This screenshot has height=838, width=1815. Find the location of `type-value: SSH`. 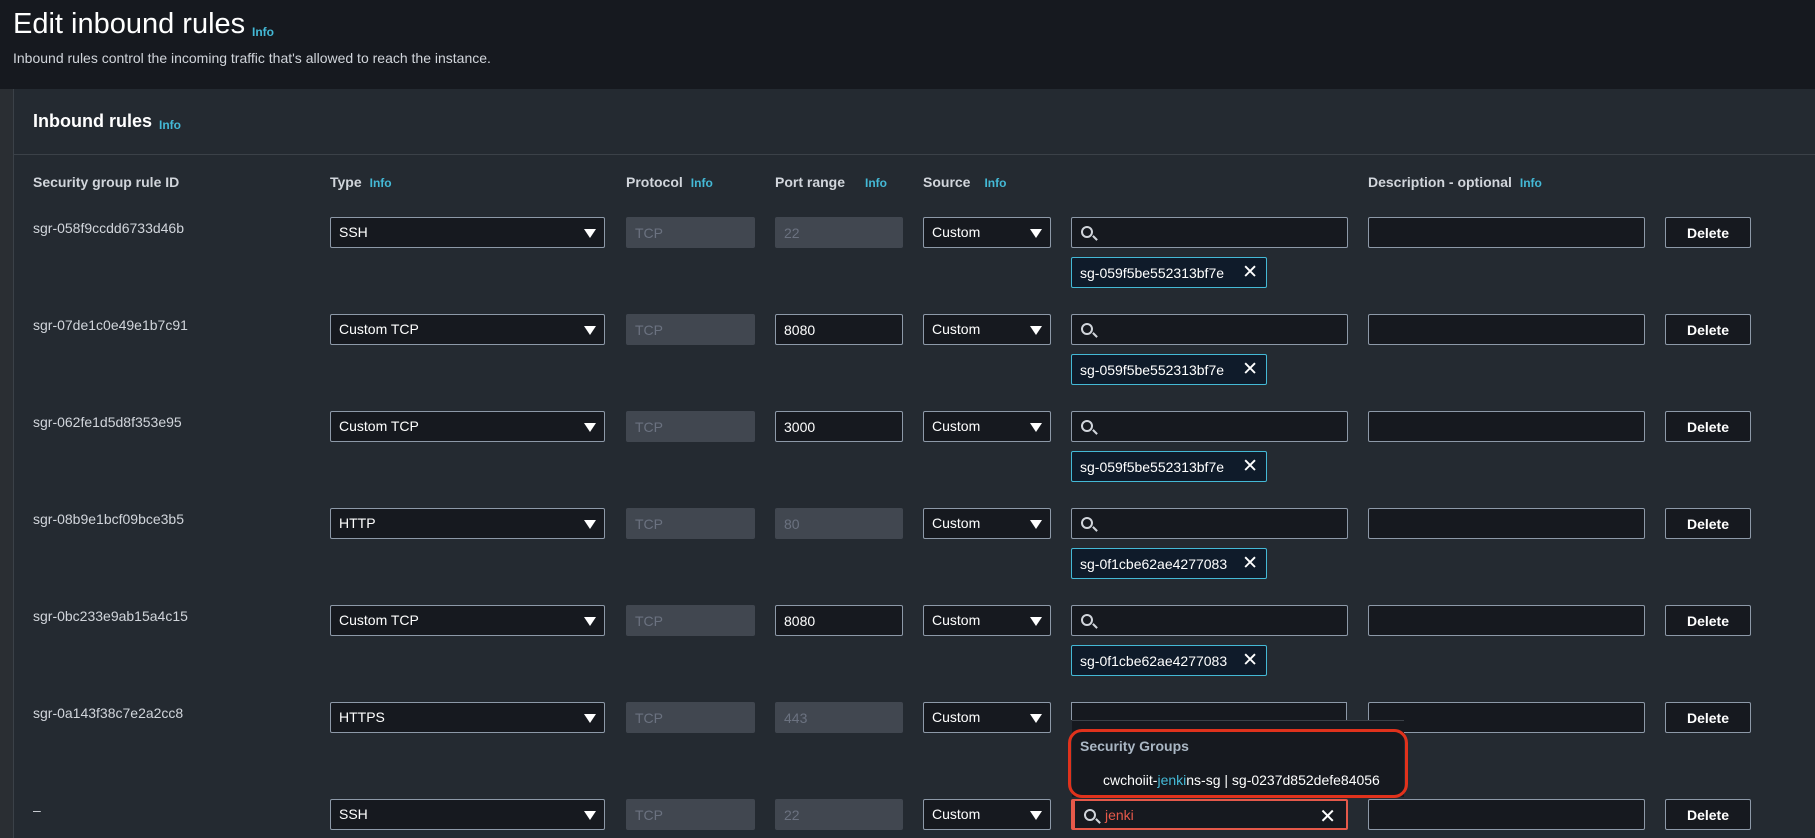

type-value: SSH is located at coordinates (353, 814).